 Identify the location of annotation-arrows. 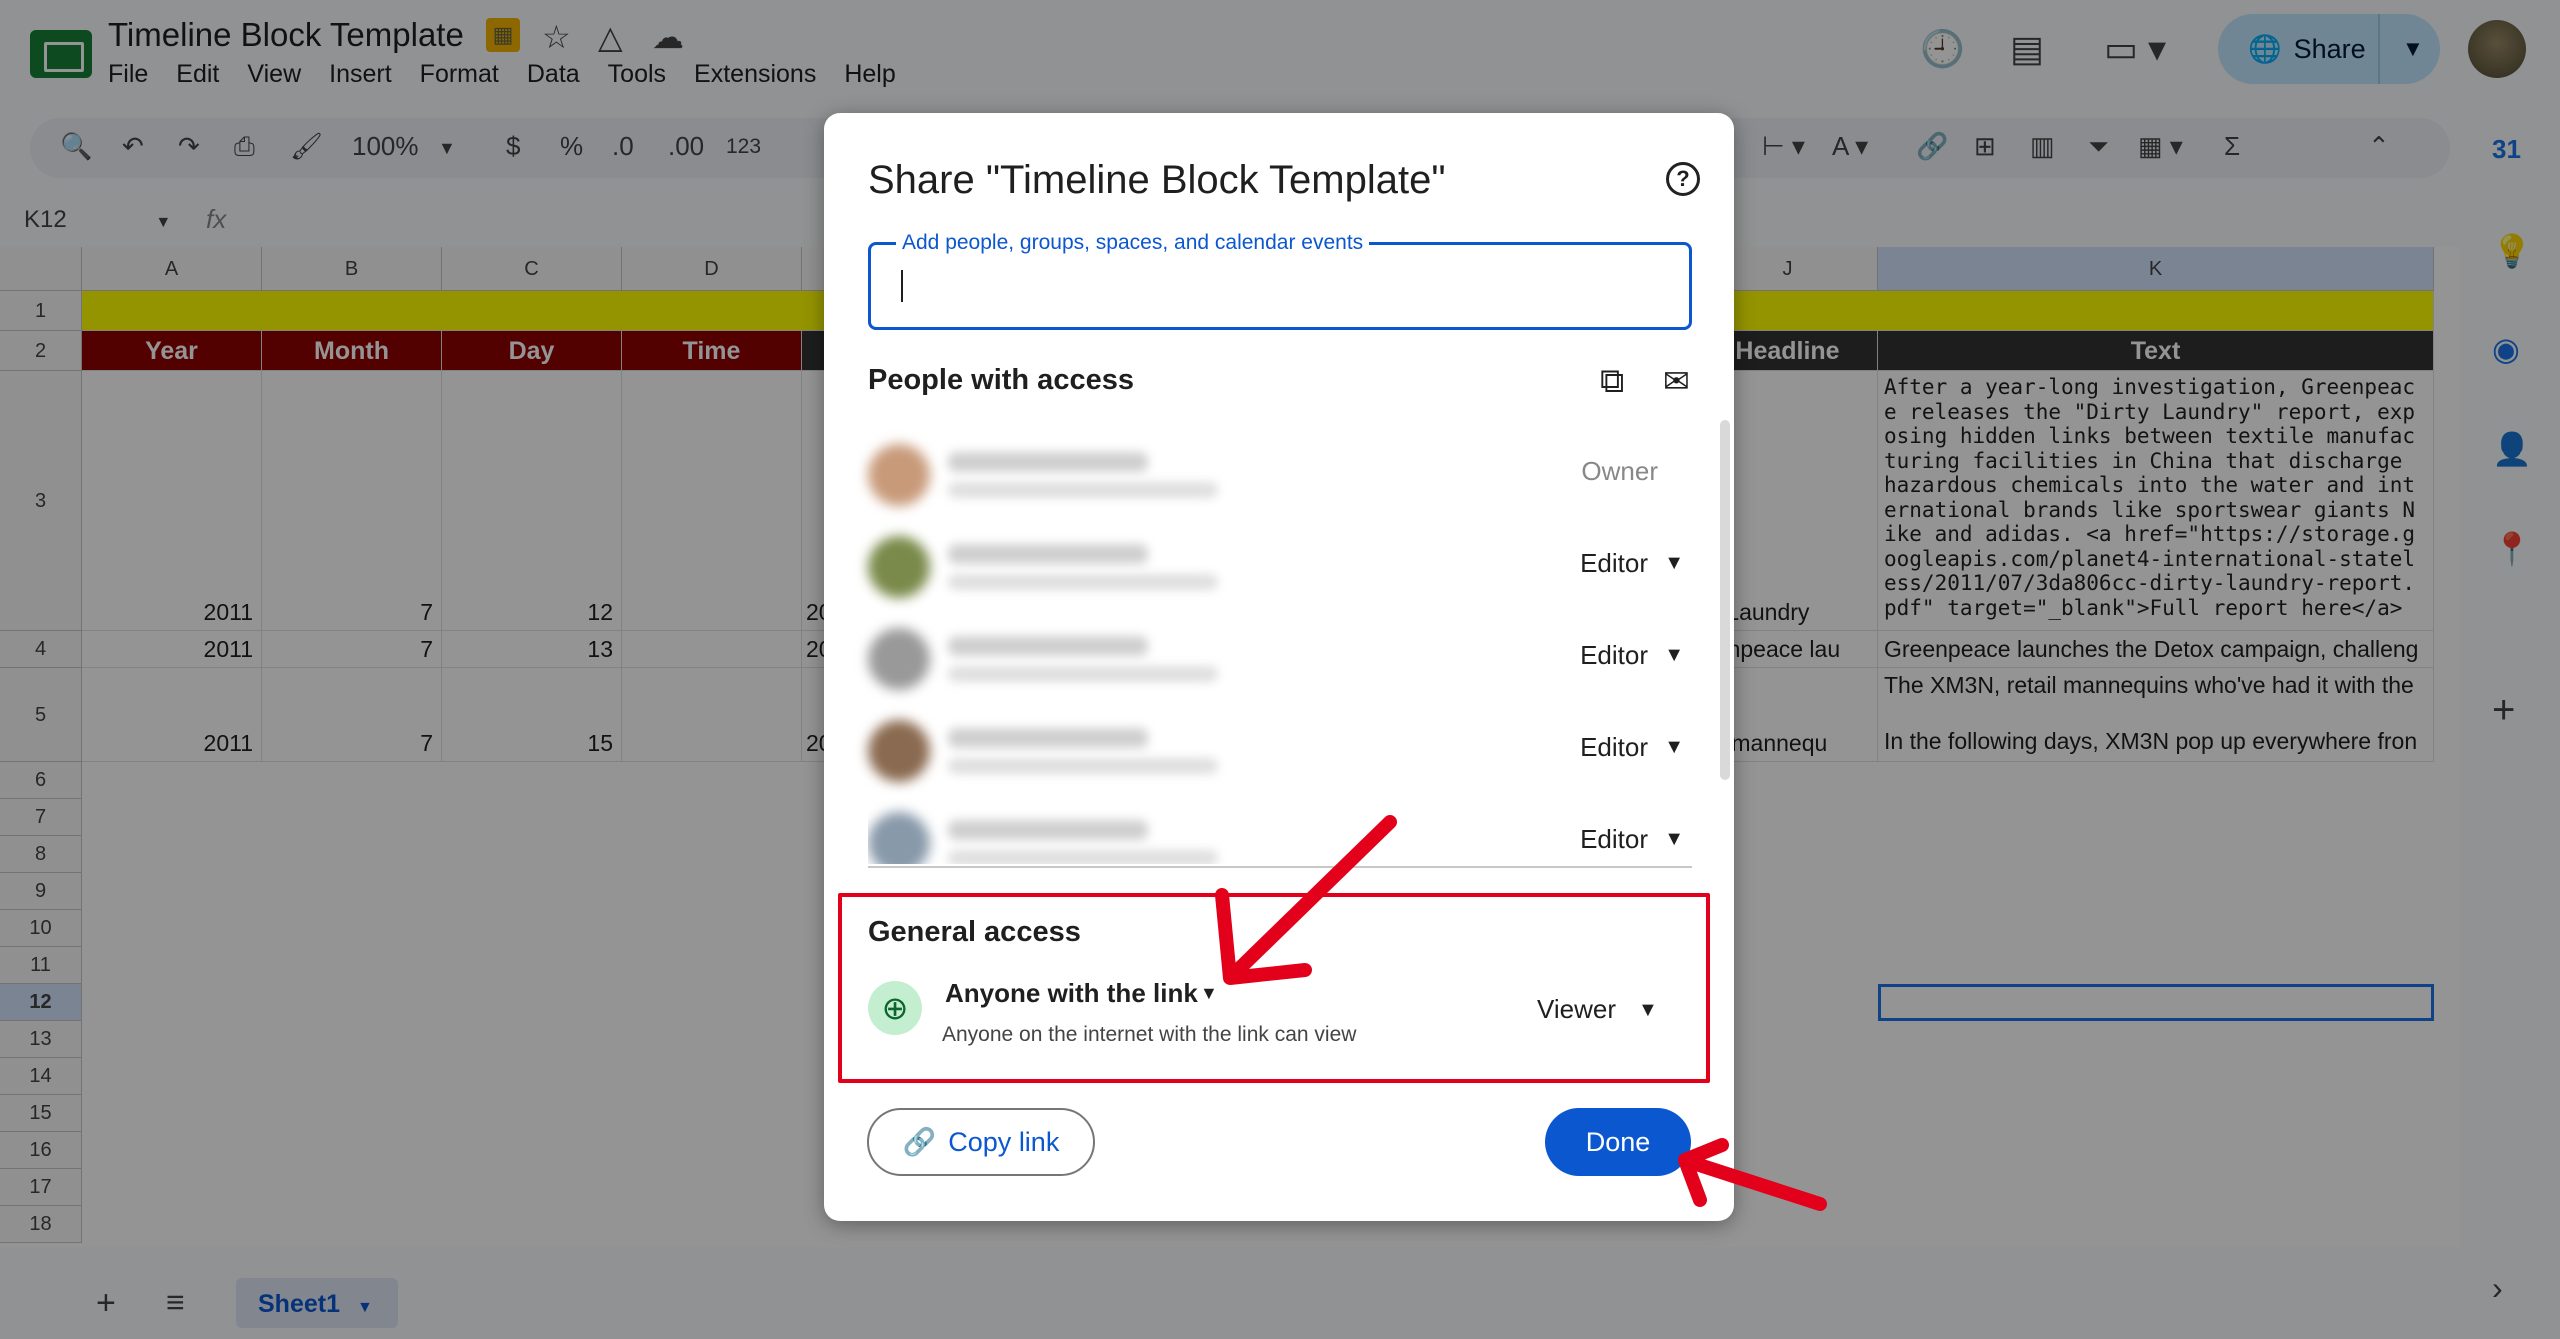
(1521, 1013).